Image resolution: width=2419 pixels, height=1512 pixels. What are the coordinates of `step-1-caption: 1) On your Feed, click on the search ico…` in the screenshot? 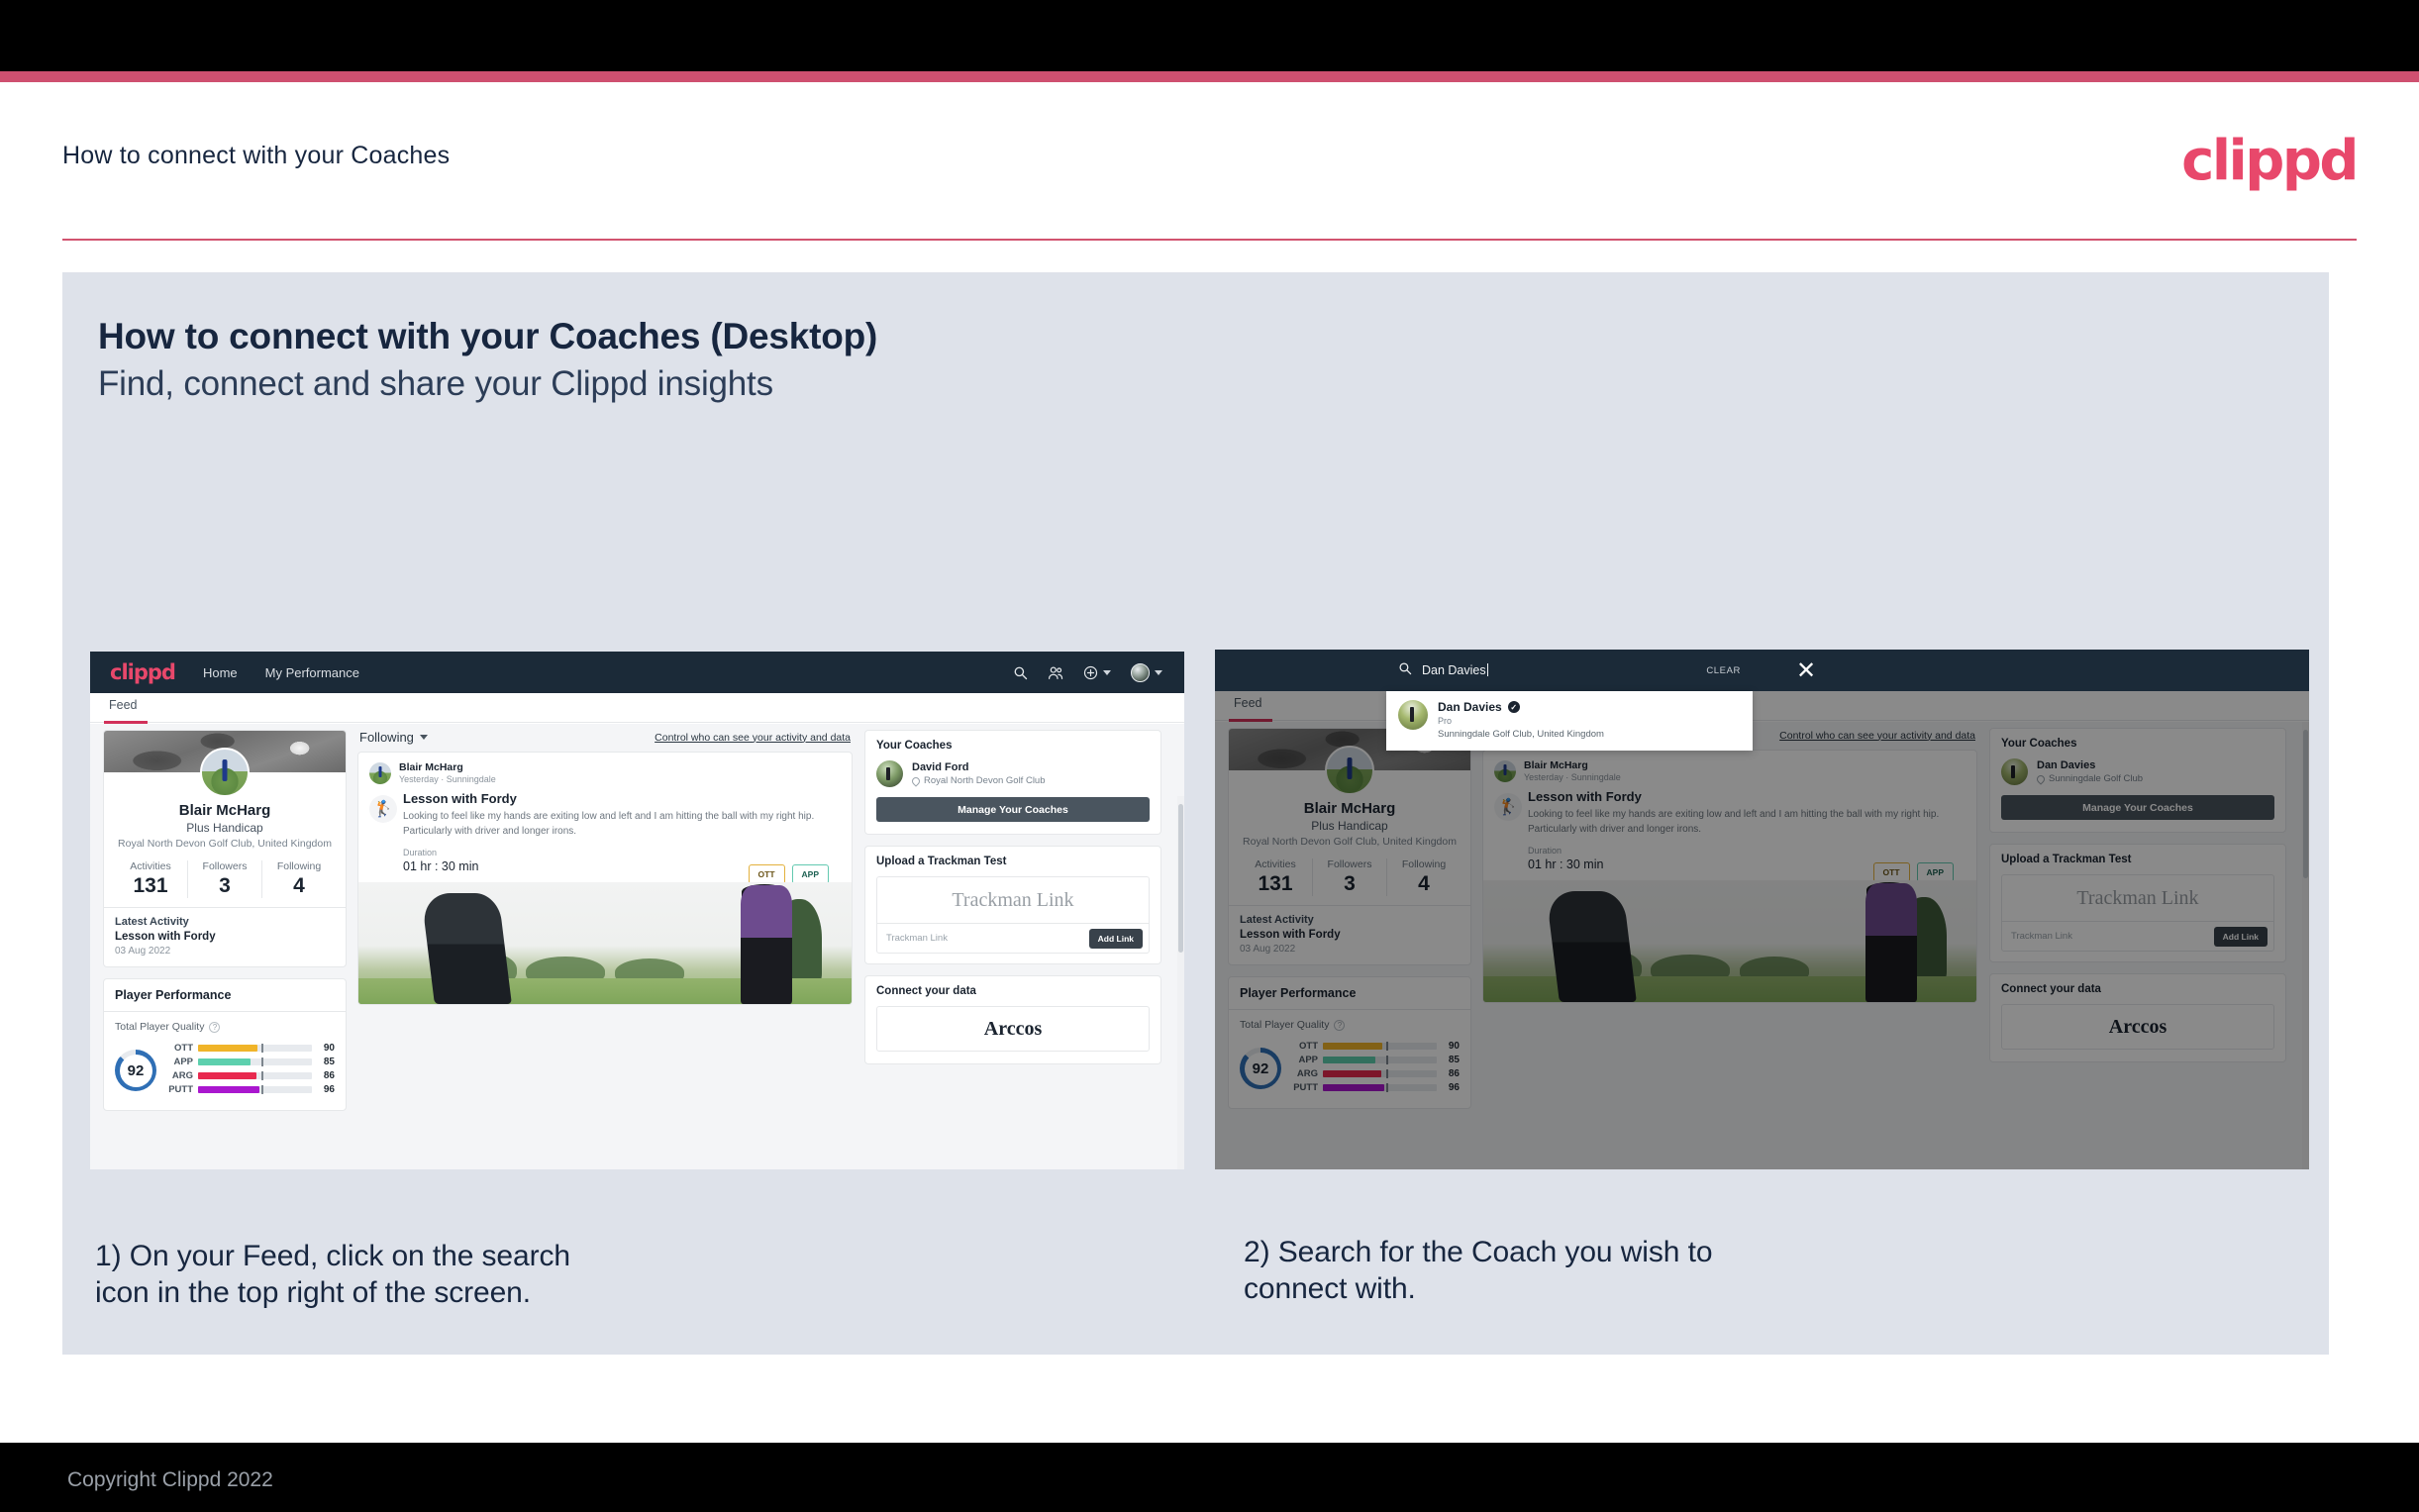 It's located at (332, 1274).